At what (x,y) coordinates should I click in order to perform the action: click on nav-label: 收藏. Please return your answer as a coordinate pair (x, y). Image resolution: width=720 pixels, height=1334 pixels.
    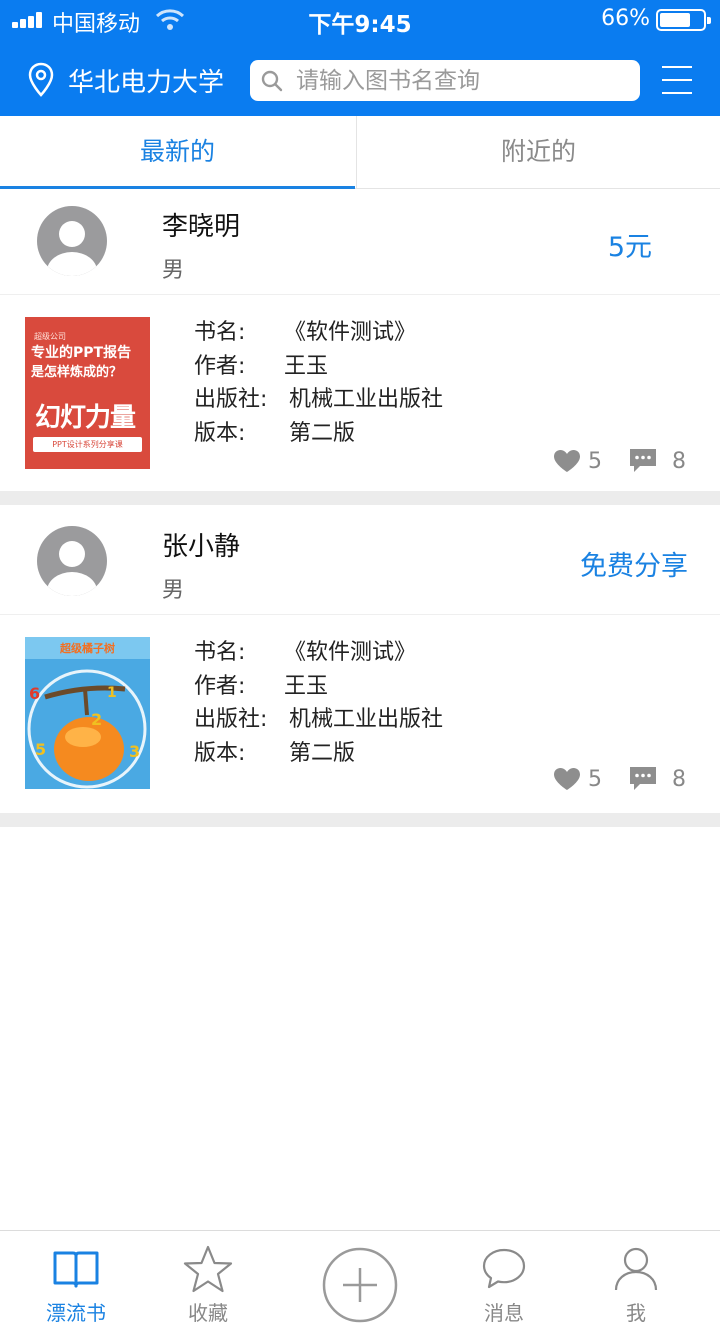
    Looking at the image, I should click on (208, 1313).